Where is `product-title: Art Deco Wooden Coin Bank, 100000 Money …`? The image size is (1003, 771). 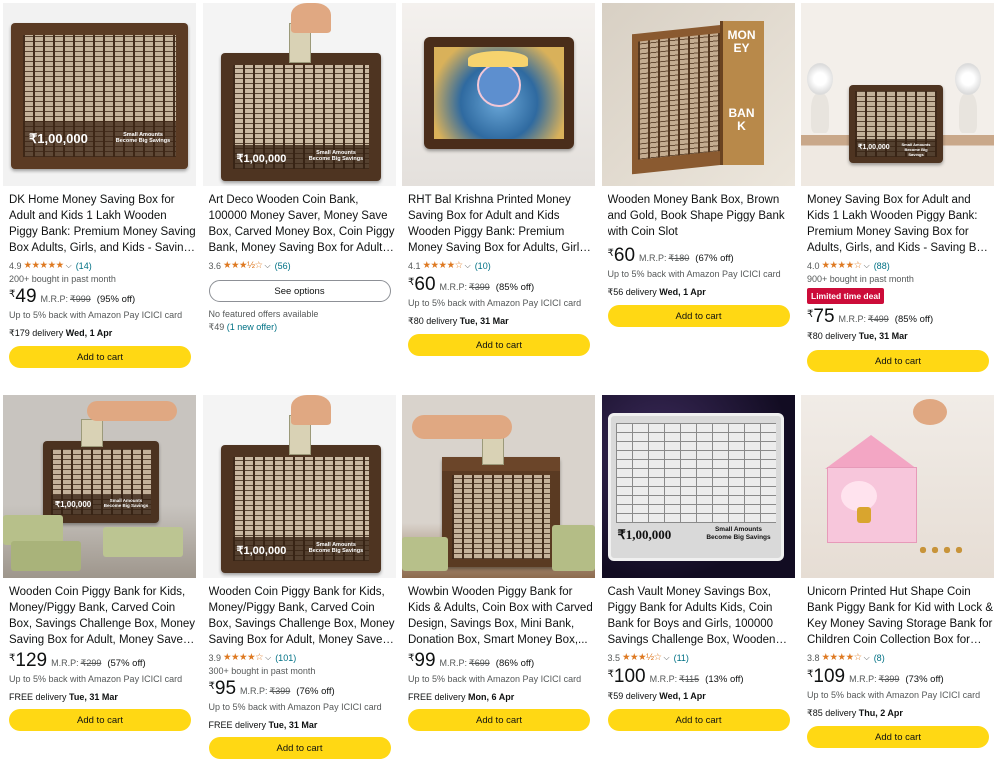 product-title: Art Deco Wooden Coin Bank, 100000 Money … is located at coordinates (302, 224).